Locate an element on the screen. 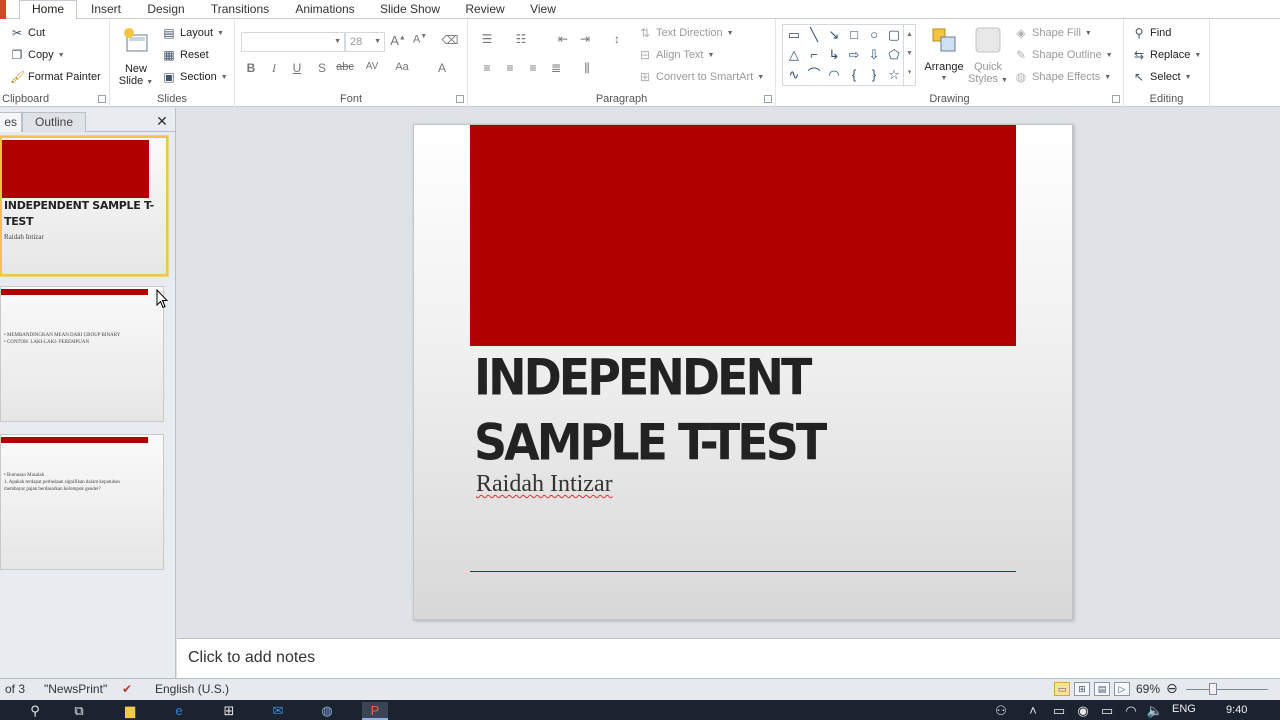 This screenshot has height=720, width=1280. drawing-launcher-icon is located at coordinates (1116, 99).